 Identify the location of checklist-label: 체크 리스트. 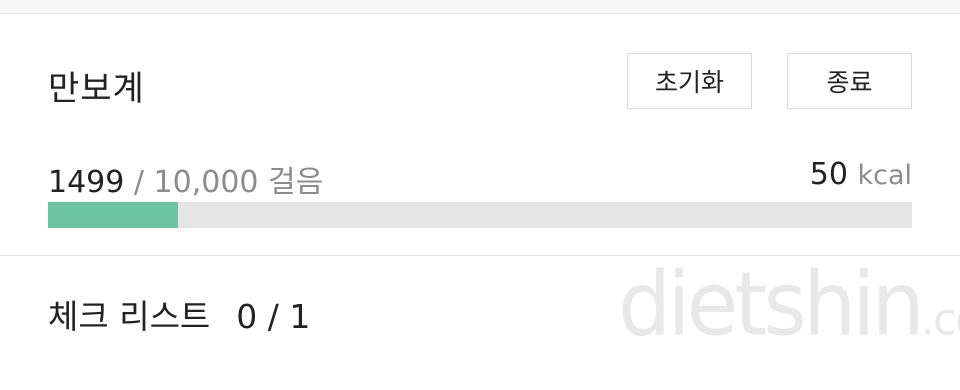
(129, 316).